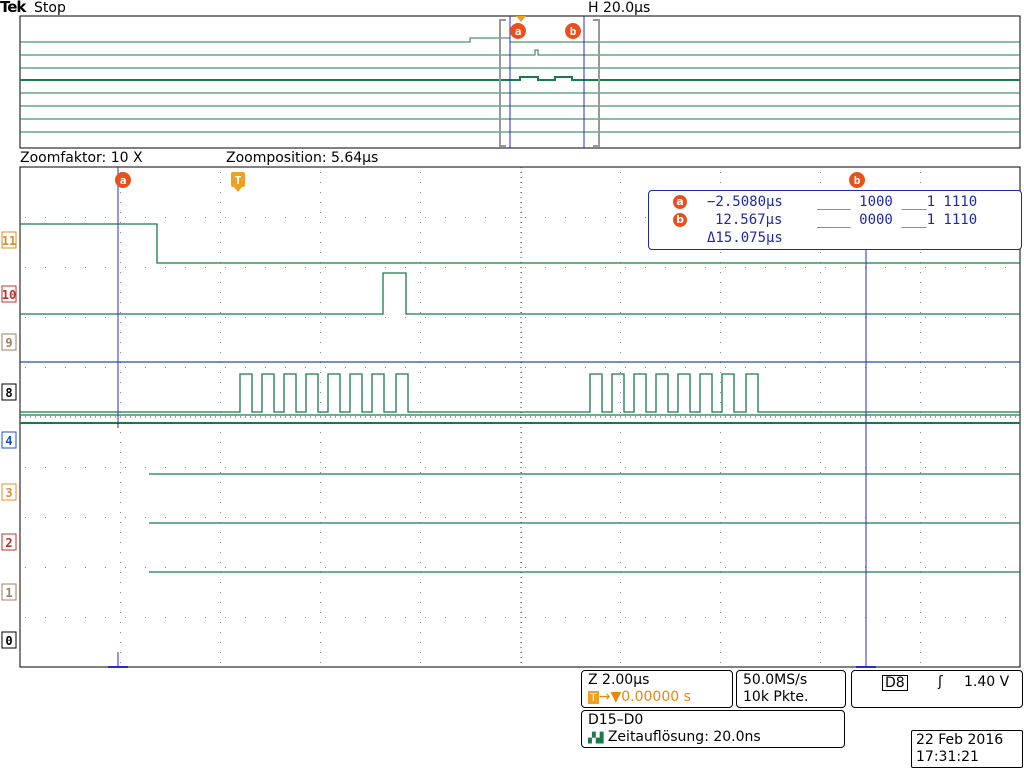 This screenshot has width=1024, height=768. I want to click on svg-text: 9, so click(8, 343).